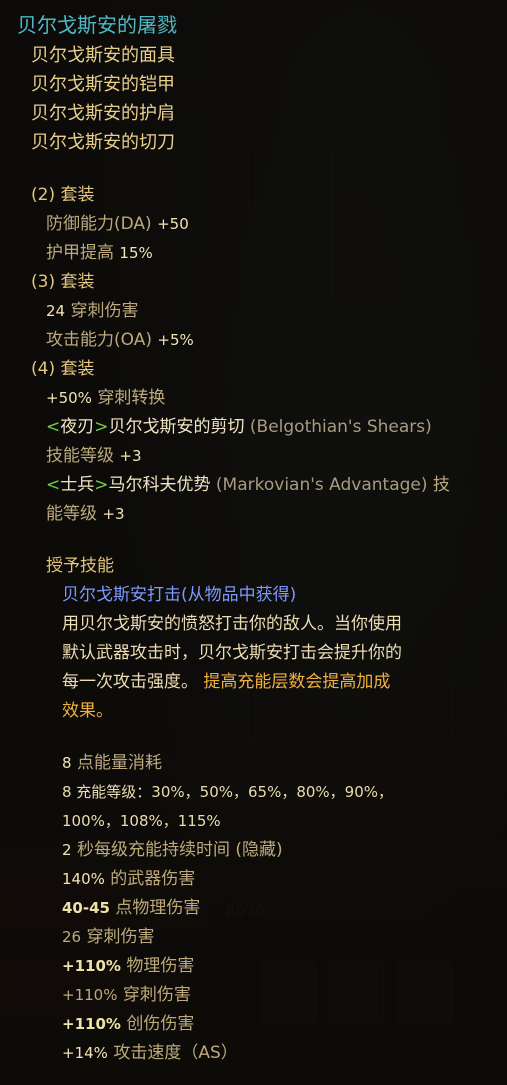  Describe the element at coordinates (97, 25) in the screenshot. I see `set-title: 贝尔戈斯安的屠戮` at that location.